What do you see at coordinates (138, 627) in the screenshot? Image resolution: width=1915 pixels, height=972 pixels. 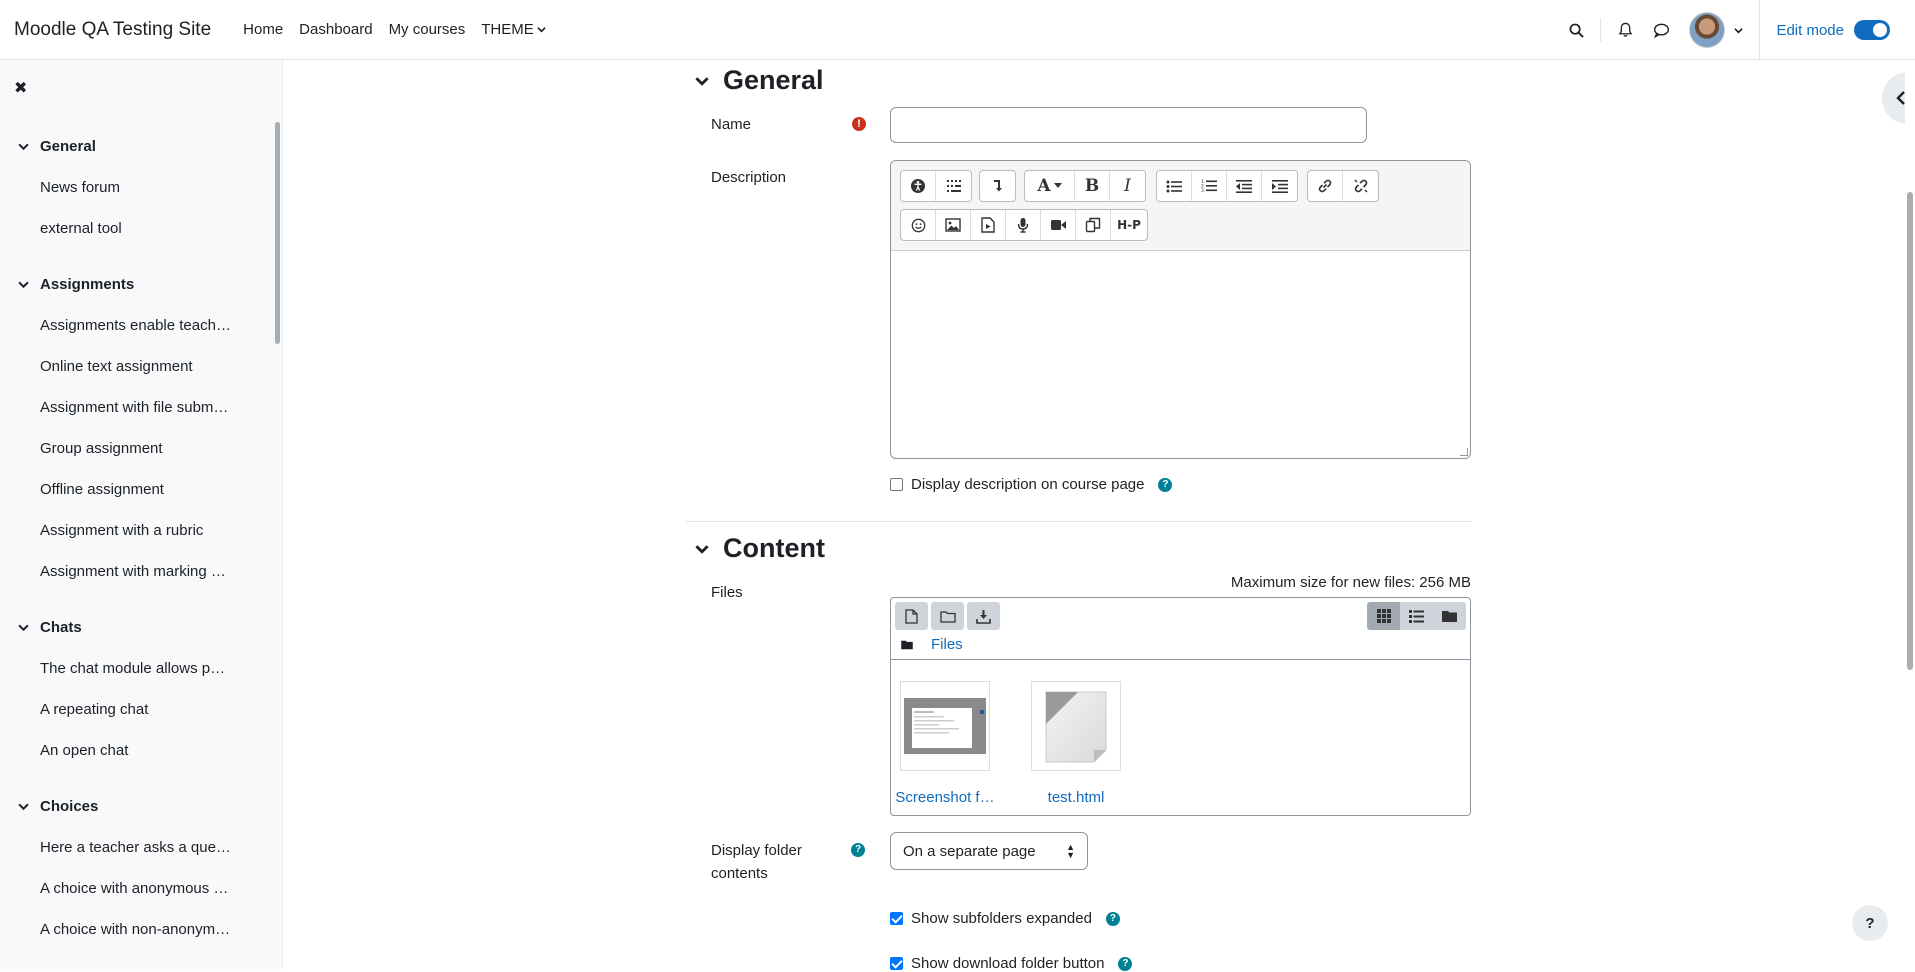 I see `section-chats: Chats` at bounding box center [138, 627].